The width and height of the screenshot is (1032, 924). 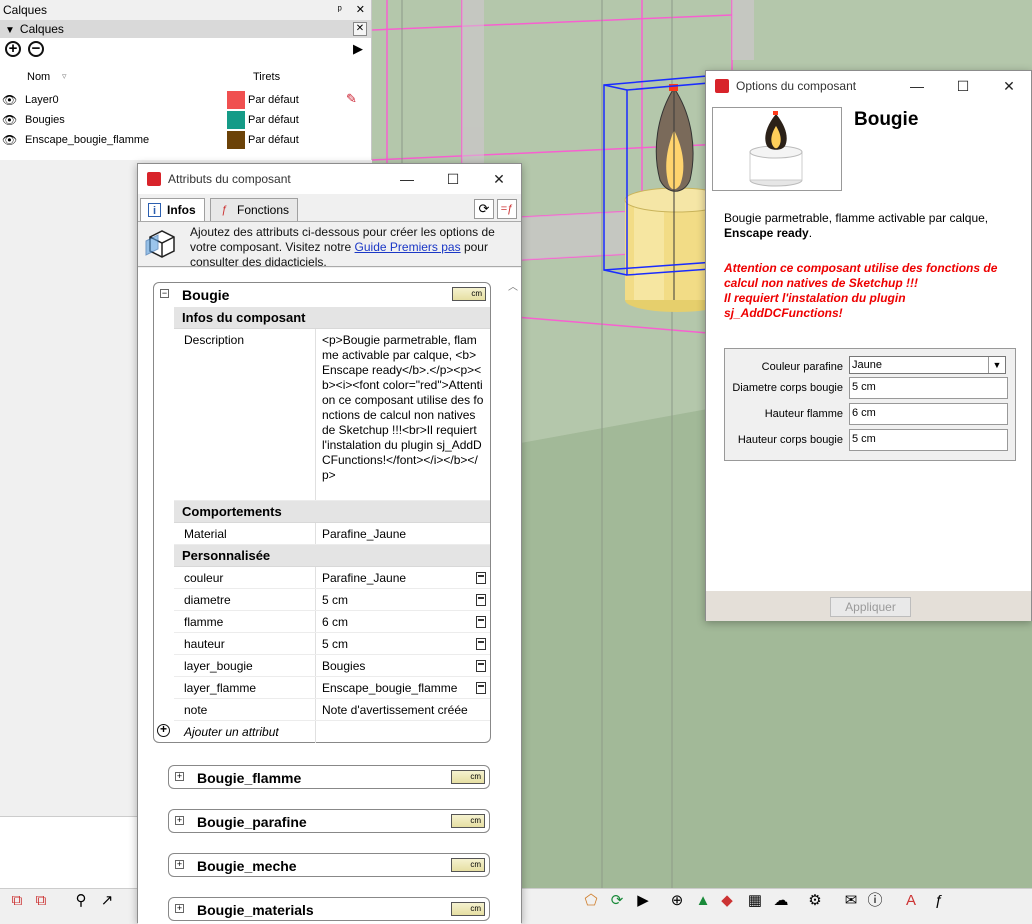 I want to click on function-icon: ƒ, so click(x=939, y=901).